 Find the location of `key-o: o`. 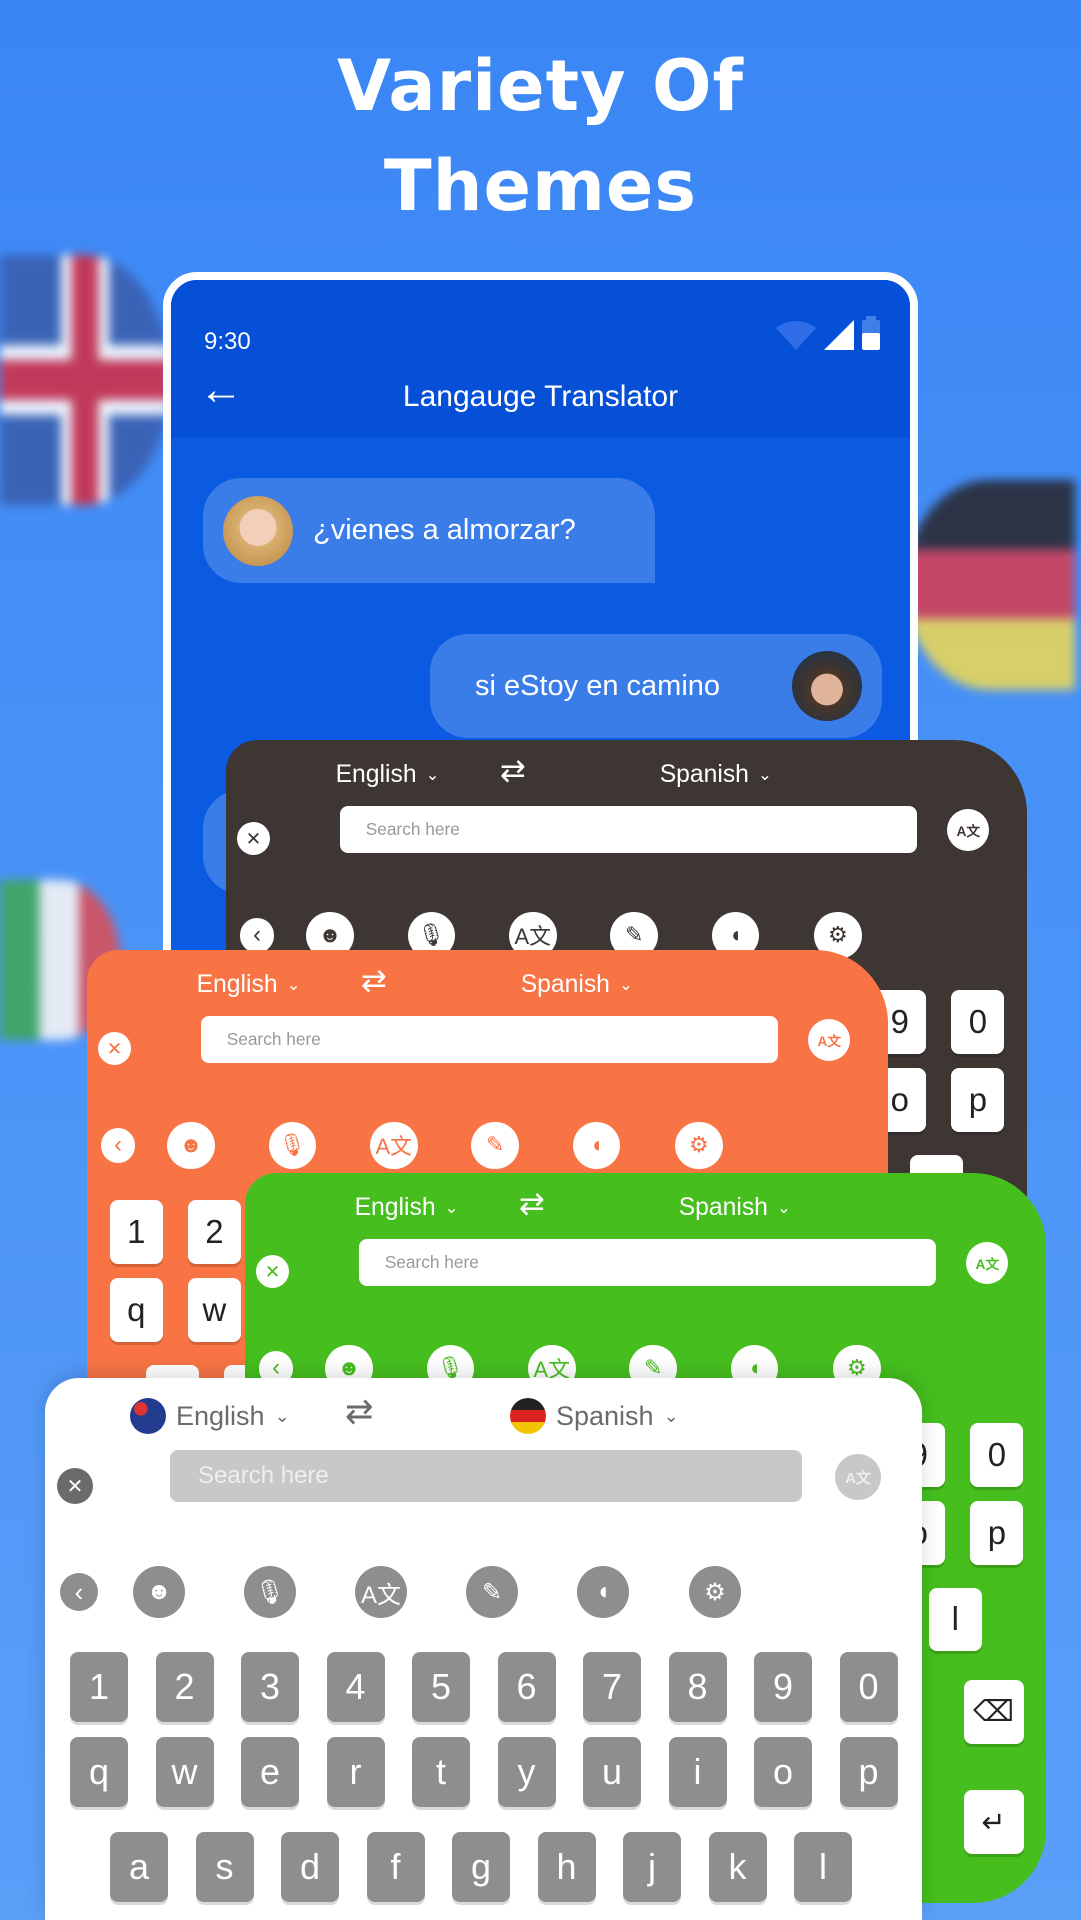

key-o: o is located at coordinates (783, 1772).